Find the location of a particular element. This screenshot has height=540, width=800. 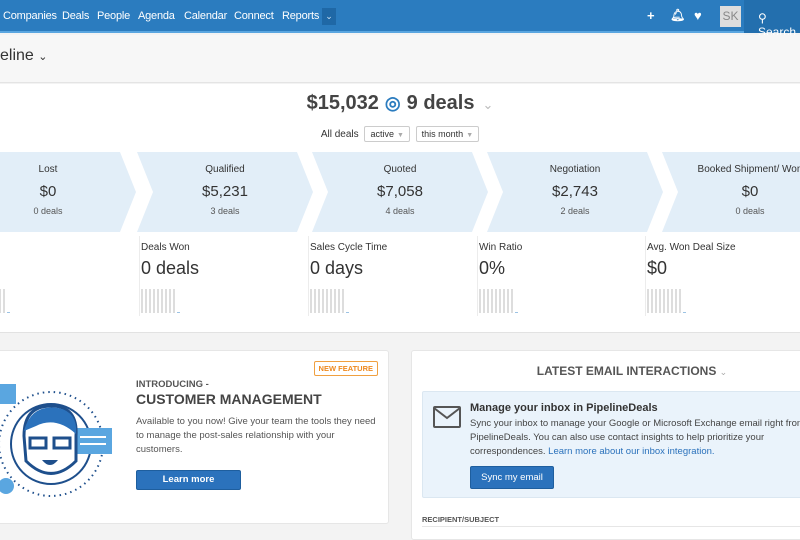

deal-filters: All deals active ▼ this month ▼ is located at coordinates (400, 134).